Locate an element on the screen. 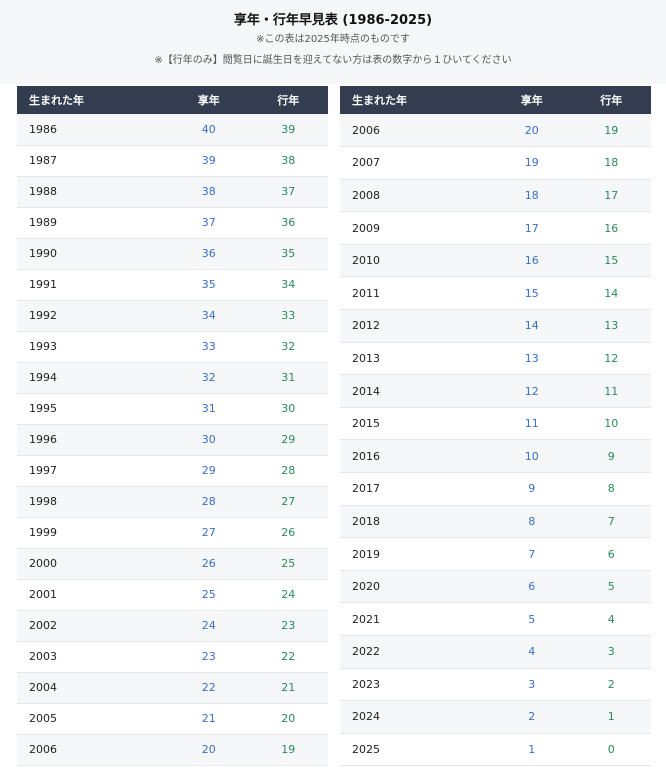 This screenshot has height=783, width=666. gyonen-cell: 11 is located at coordinates (611, 391).